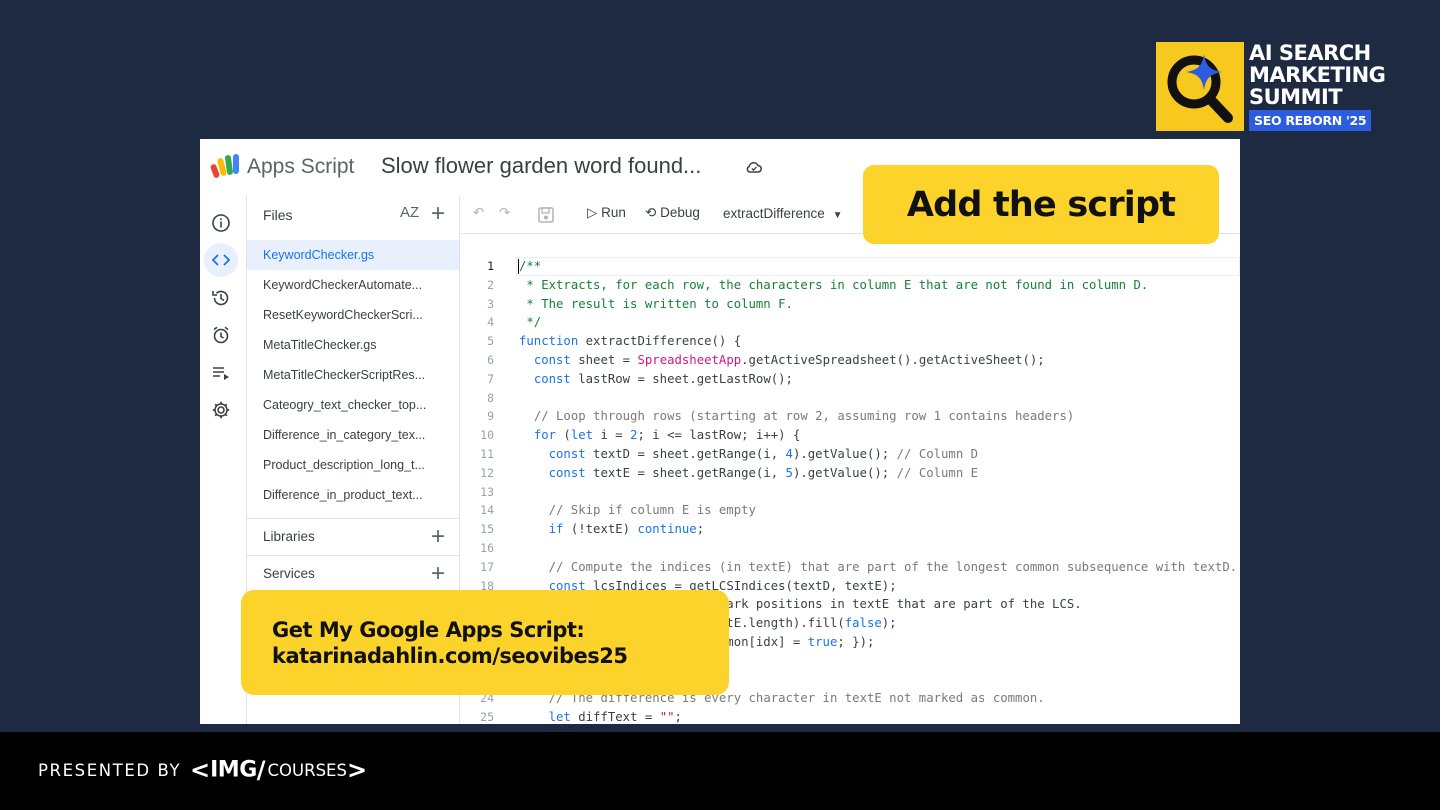 The width and height of the screenshot is (1440, 810). I want to click on code-line: 25 let diffText = "";, so click(850, 716).